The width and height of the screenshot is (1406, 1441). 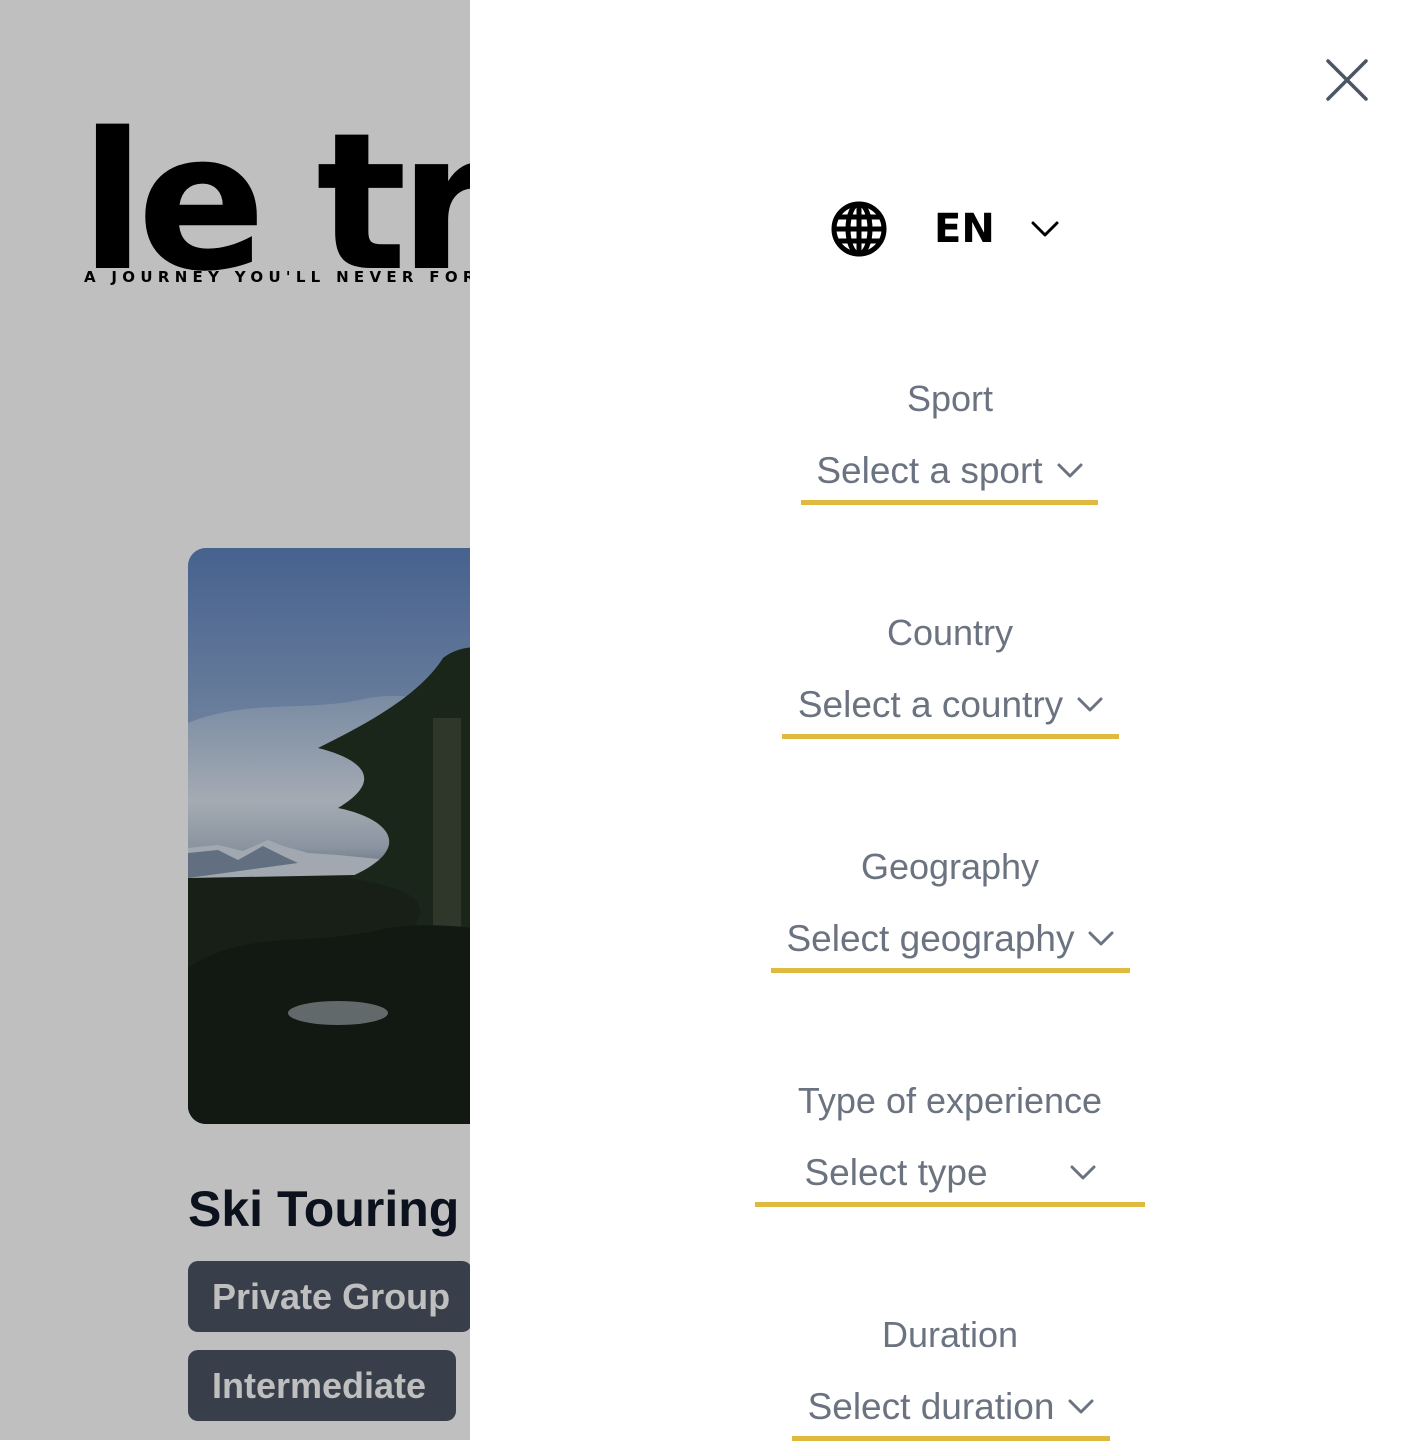 I want to click on experience-type-select-placeholder: Select type, so click(x=896, y=1172).